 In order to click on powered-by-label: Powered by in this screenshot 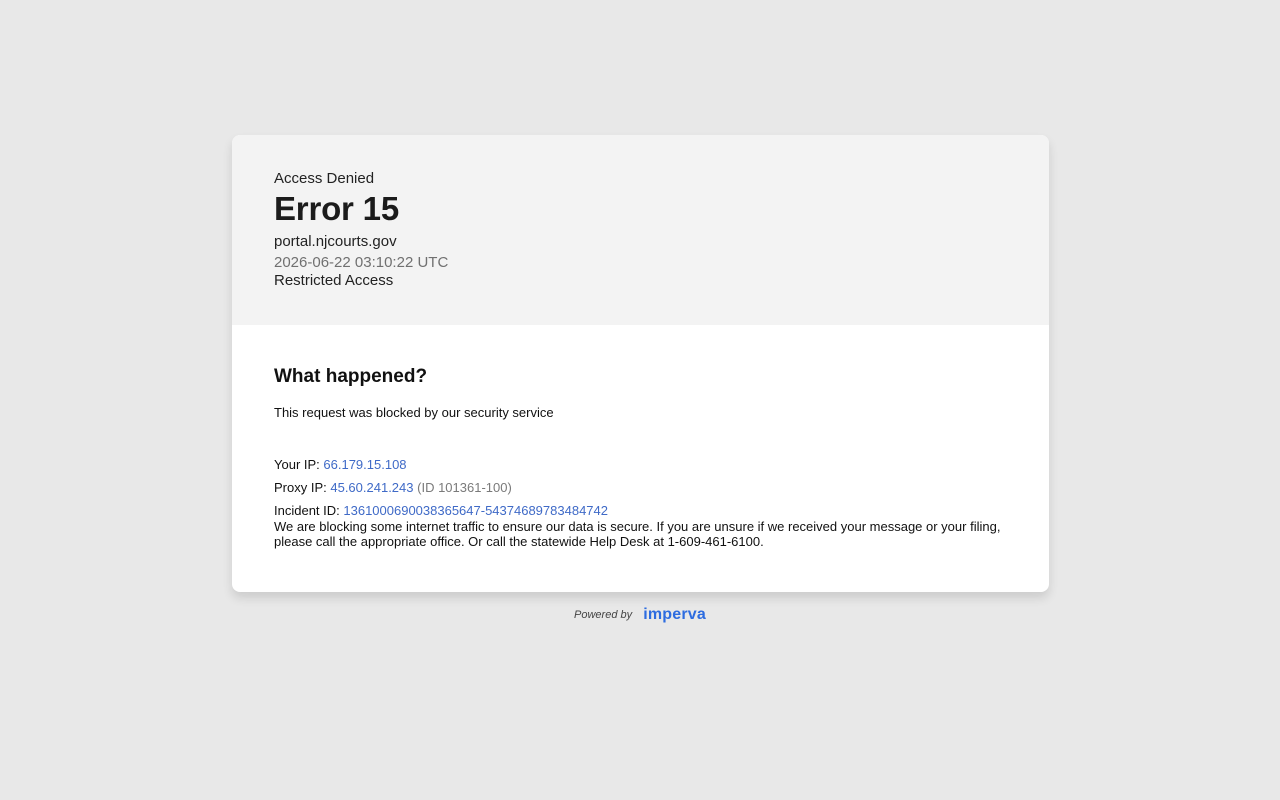, I will do `click(603, 615)`.